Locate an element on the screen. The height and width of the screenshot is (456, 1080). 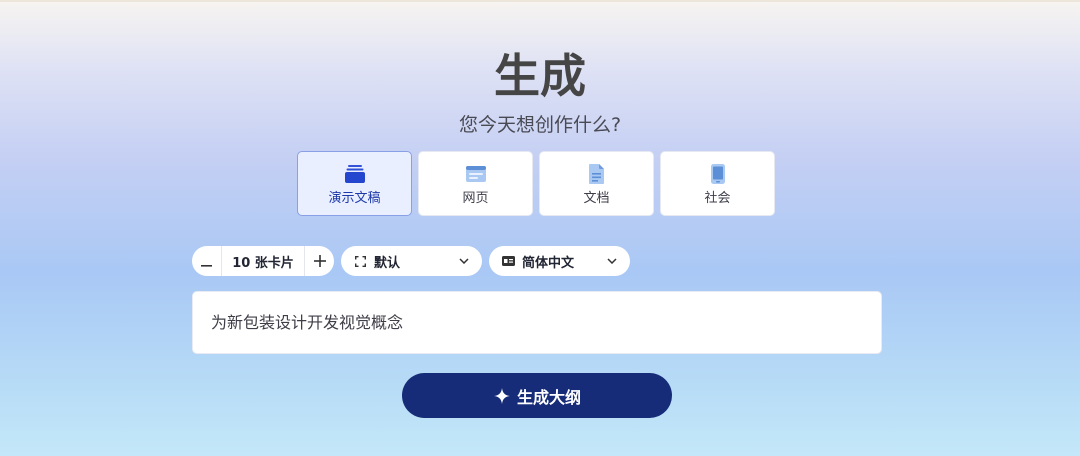
sparkle-icon is located at coordinates (502, 396).